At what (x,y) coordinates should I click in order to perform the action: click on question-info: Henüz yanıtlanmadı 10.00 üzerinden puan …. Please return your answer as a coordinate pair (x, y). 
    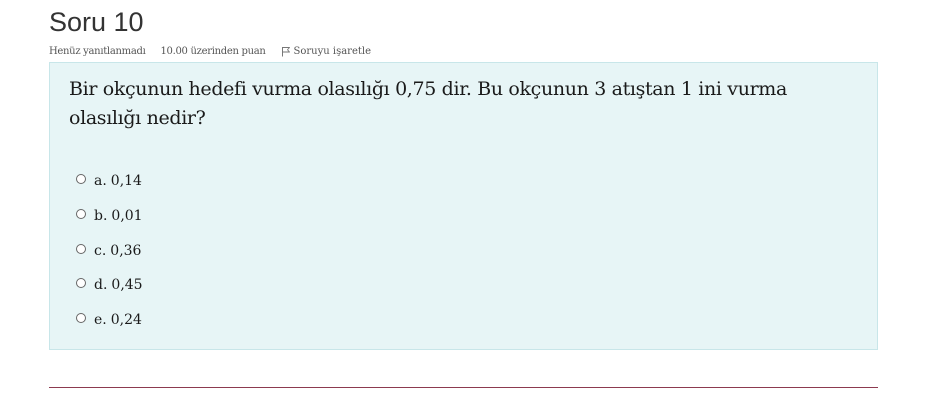
    Looking at the image, I should click on (210, 51).